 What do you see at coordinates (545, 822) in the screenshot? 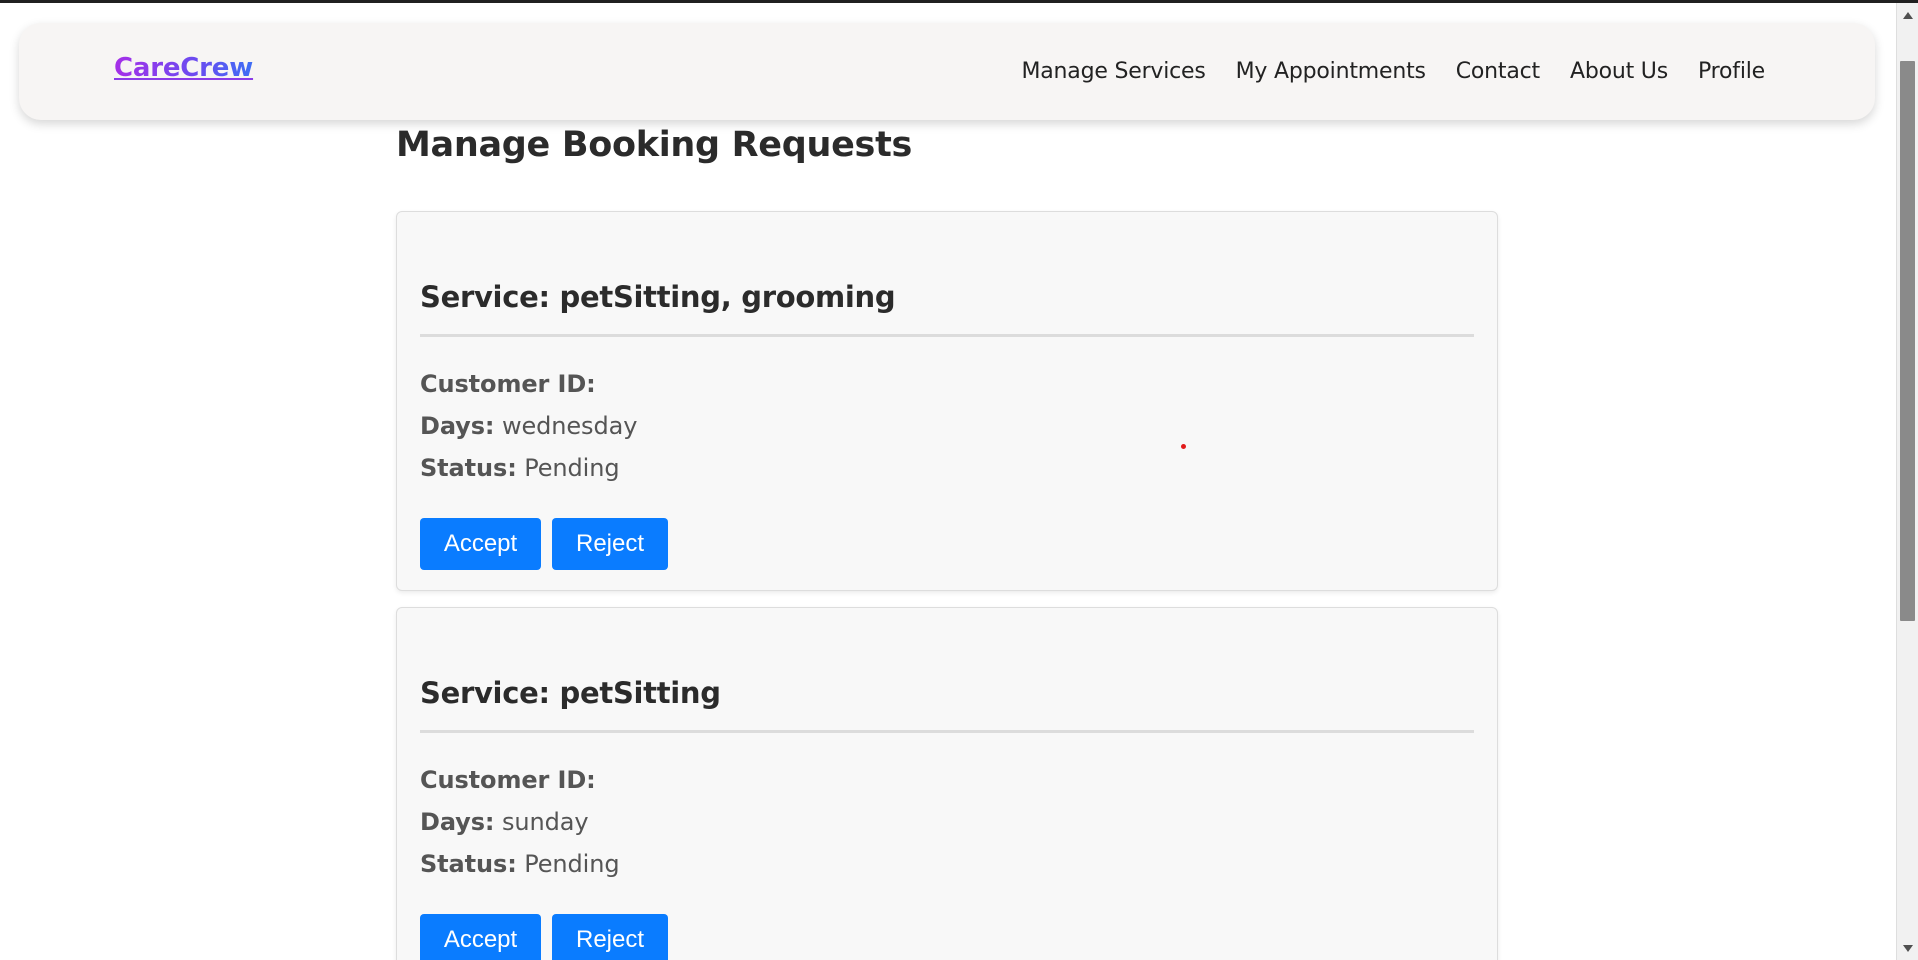
I see `days-value: sunday` at bounding box center [545, 822].